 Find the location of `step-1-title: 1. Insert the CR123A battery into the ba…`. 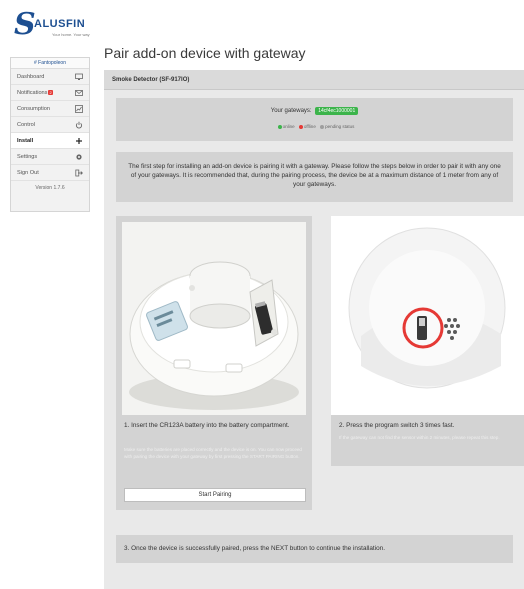

step-1-title: 1. Insert the CR123A battery into the ba… is located at coordinates (207, 425).